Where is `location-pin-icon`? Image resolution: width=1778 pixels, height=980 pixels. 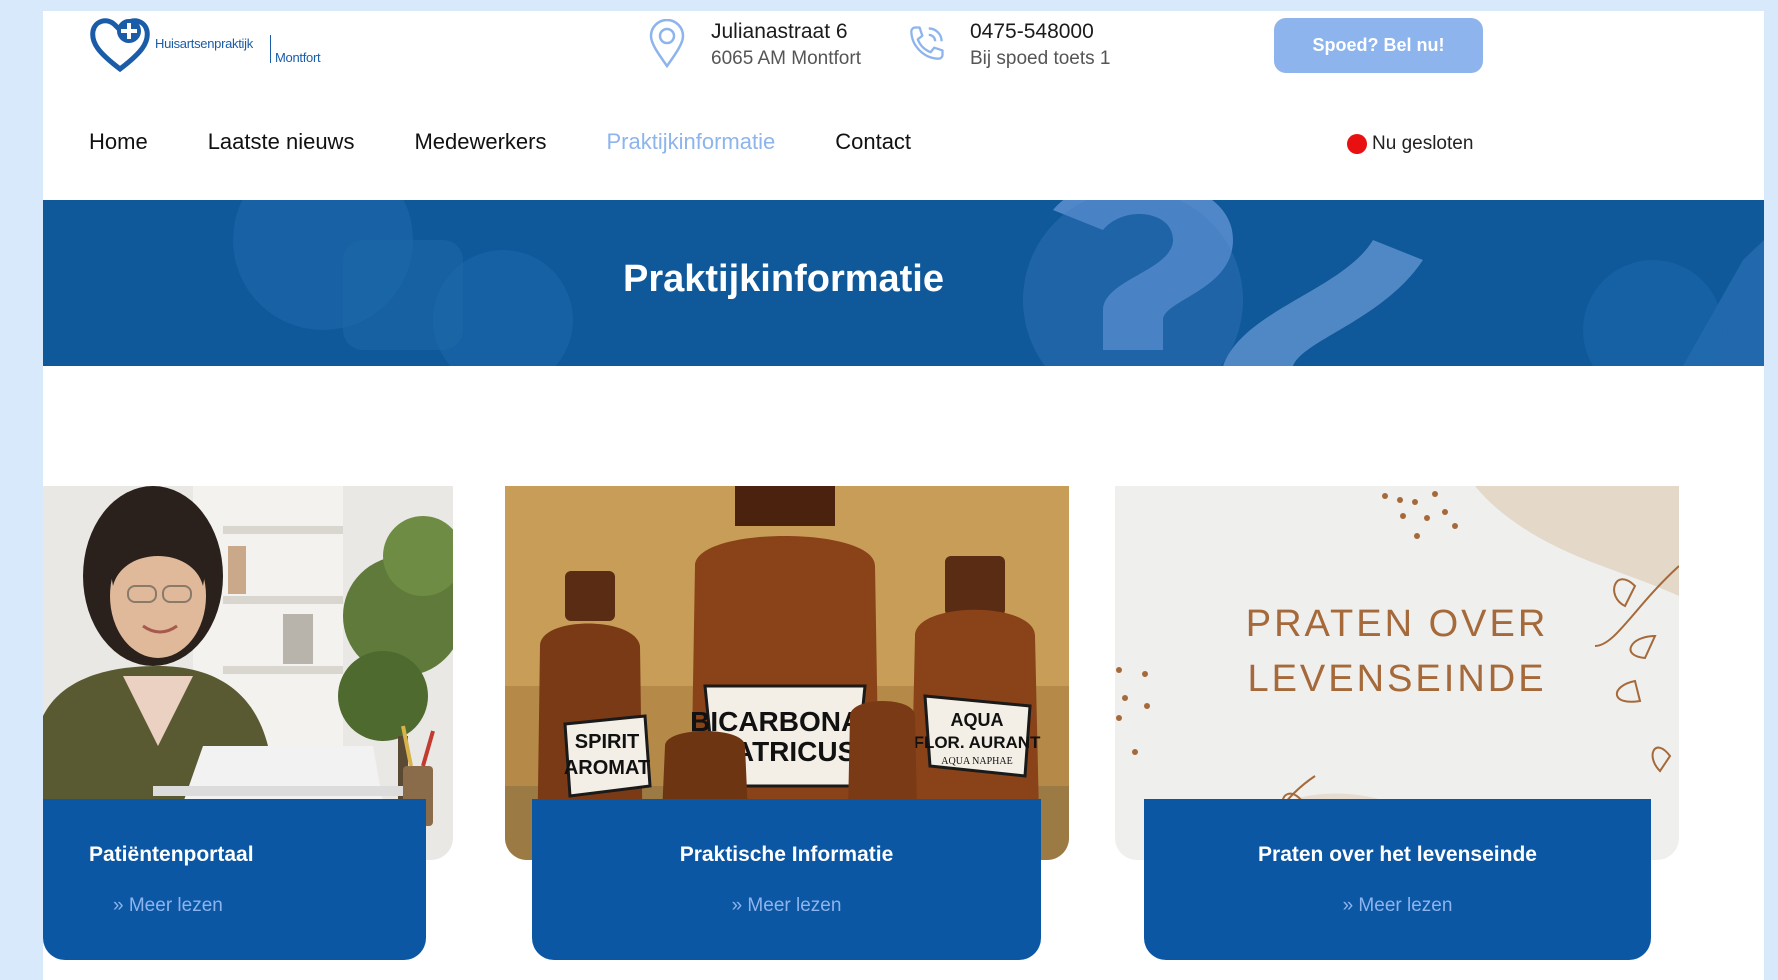 location-pin-icon is located at coordinates (667, 44).